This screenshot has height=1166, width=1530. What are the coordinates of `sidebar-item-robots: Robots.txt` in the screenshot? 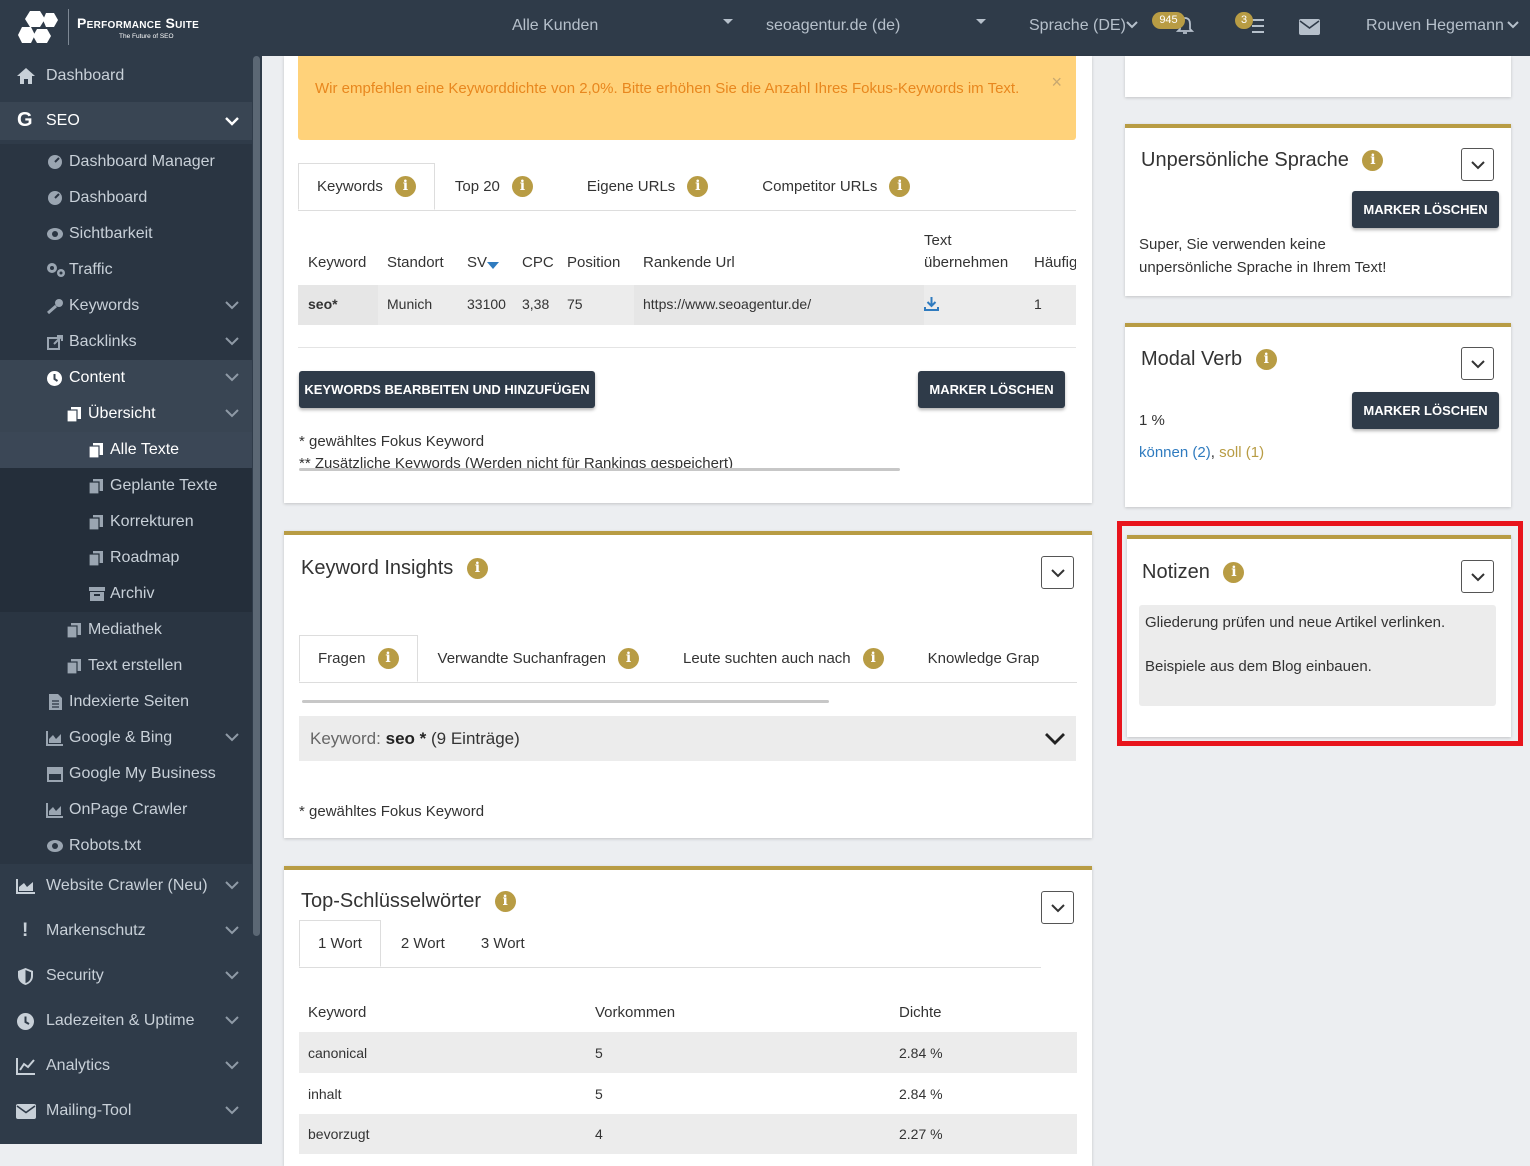 It's located at (126, 846).